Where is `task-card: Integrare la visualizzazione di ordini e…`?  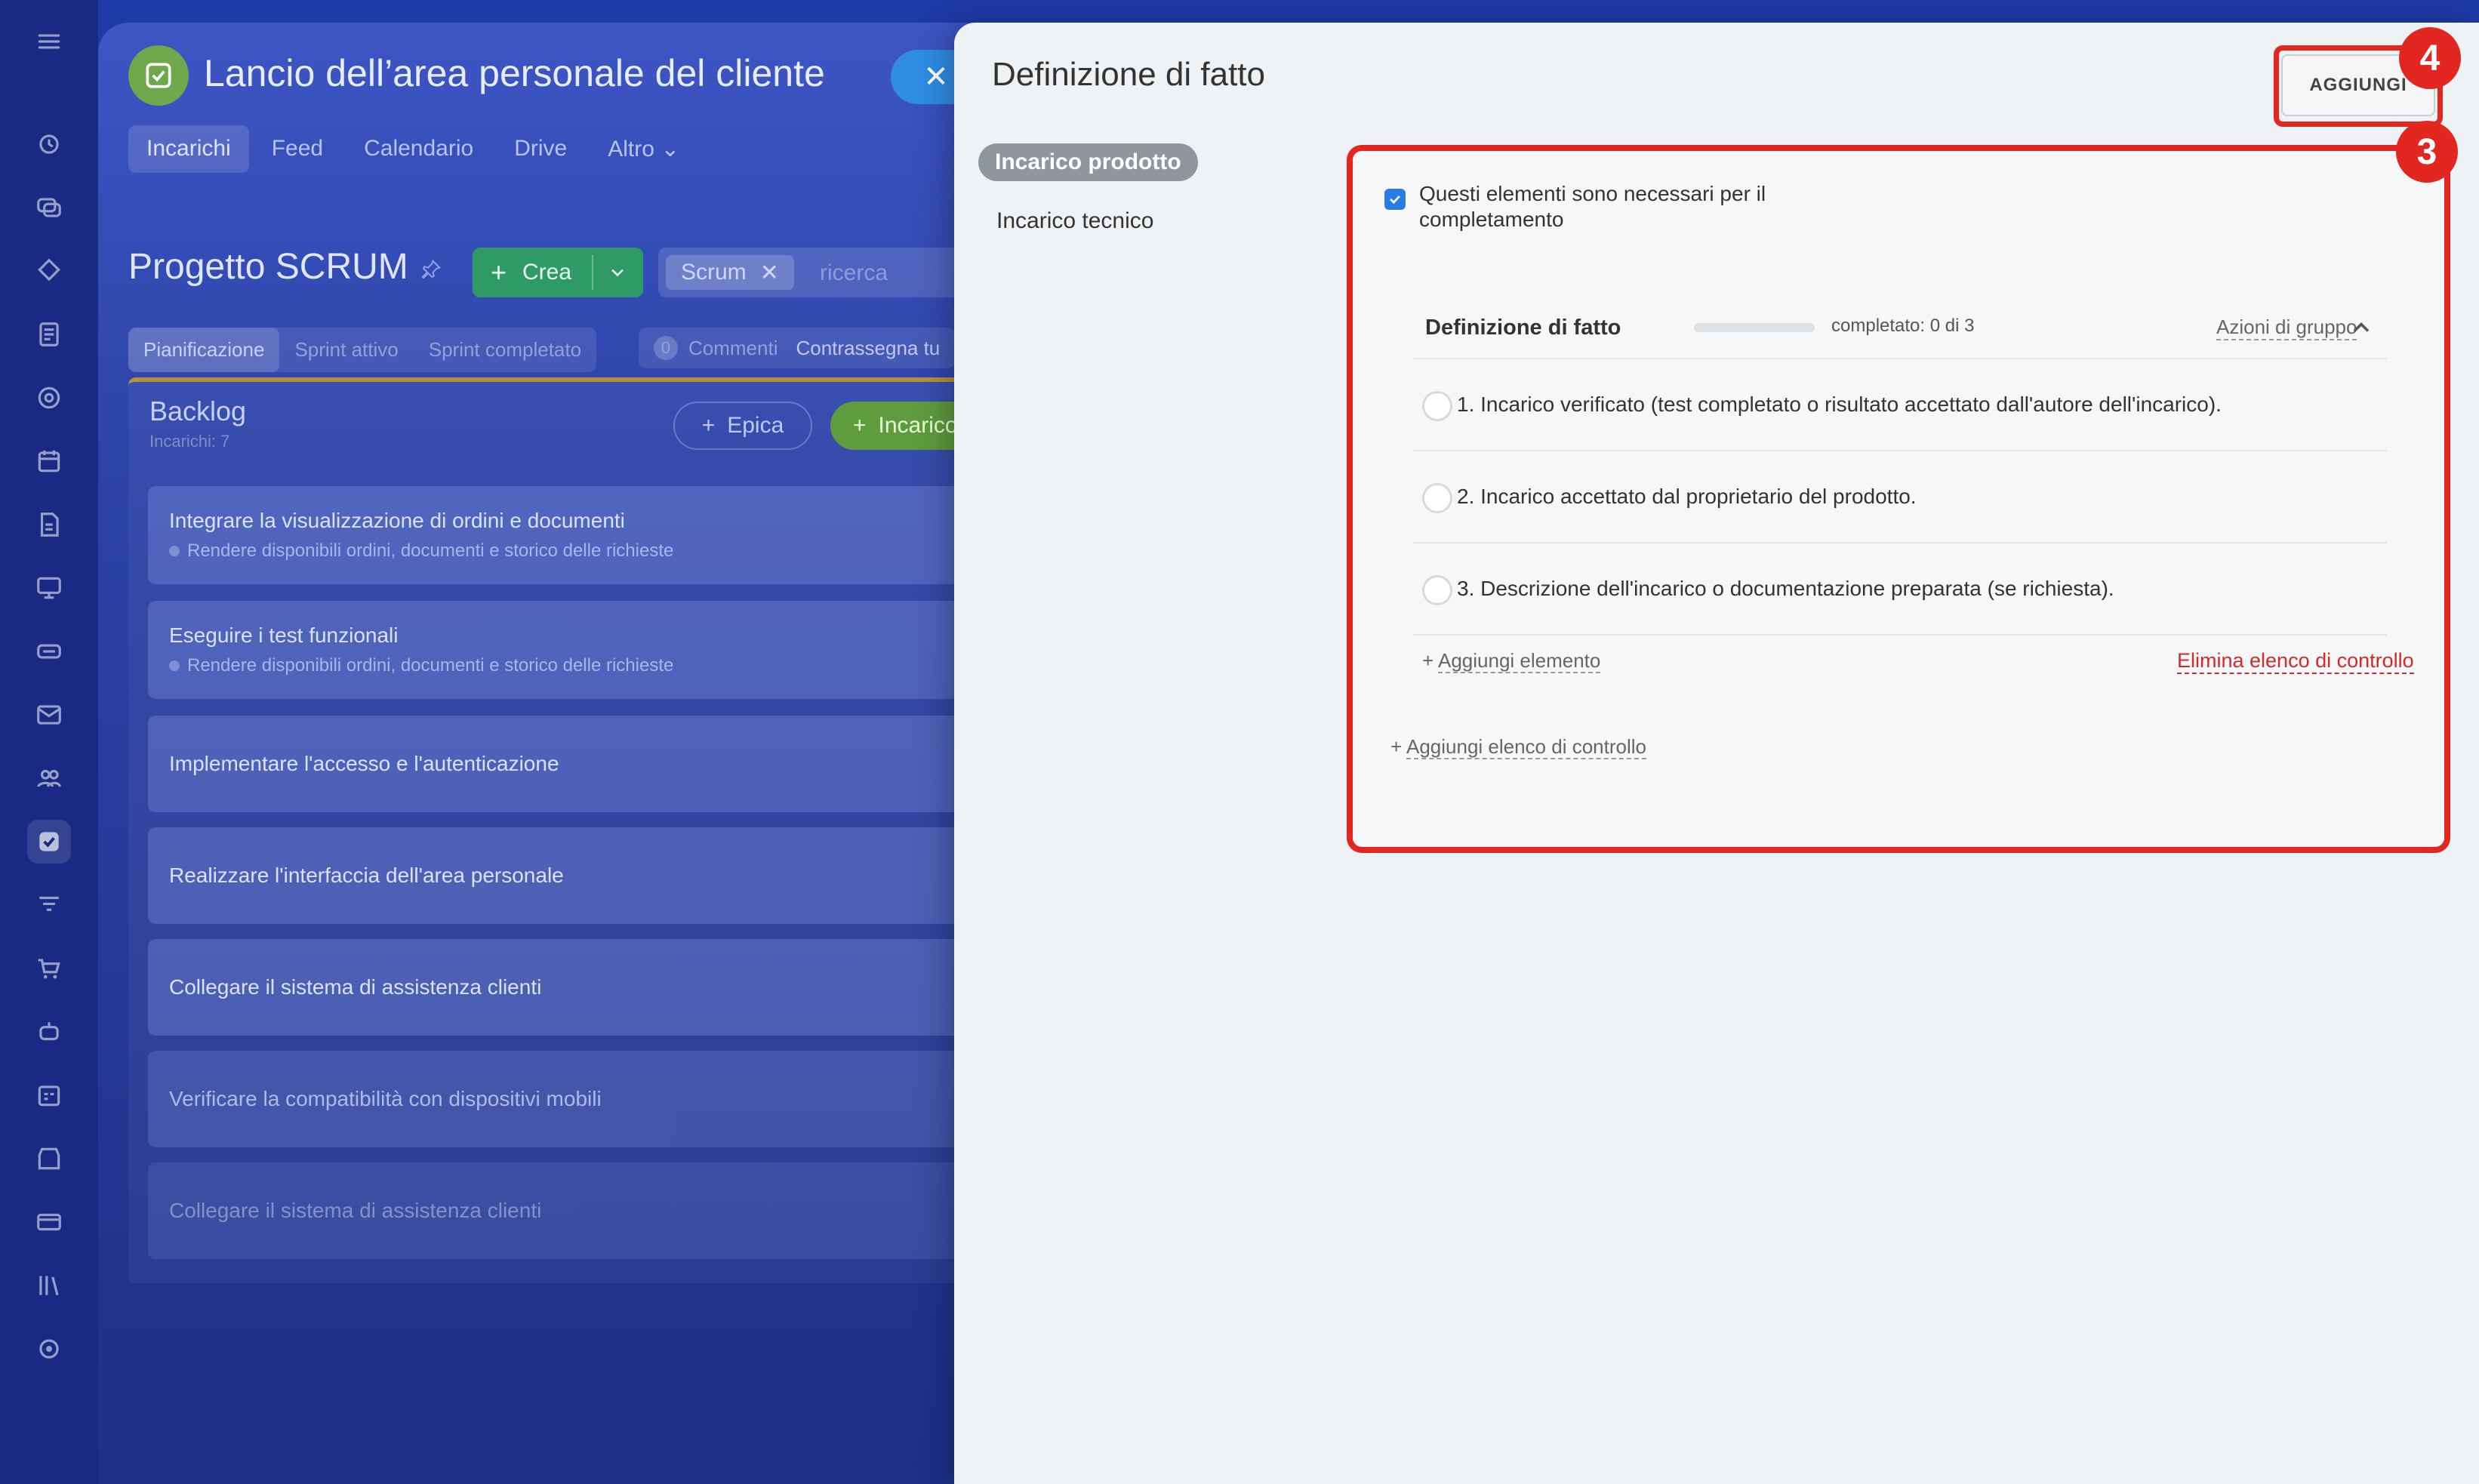 task-card: Integrare la visualizzazione di ordini e… is located at coordinates (591, 535).